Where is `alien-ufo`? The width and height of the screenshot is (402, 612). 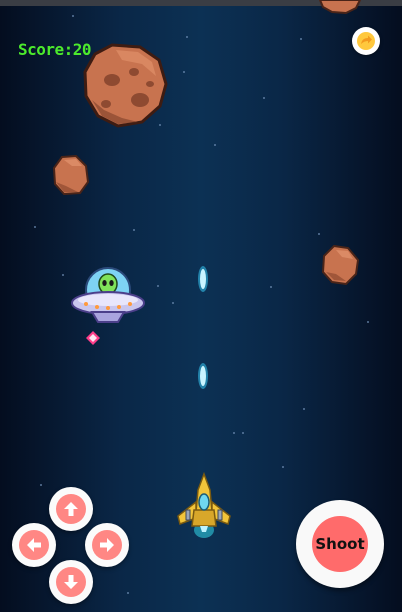 alien-ufo is located at coordinates (108, 295).